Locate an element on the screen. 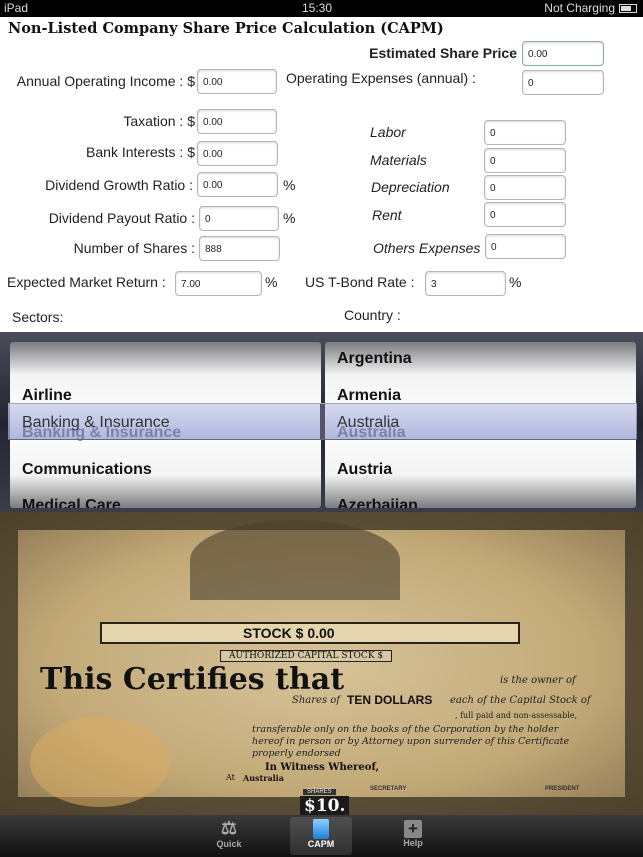 This screenshot has width=643, height=857. status-bar: iPad 15:30 Not Charging is located at coordinates (321, 8).